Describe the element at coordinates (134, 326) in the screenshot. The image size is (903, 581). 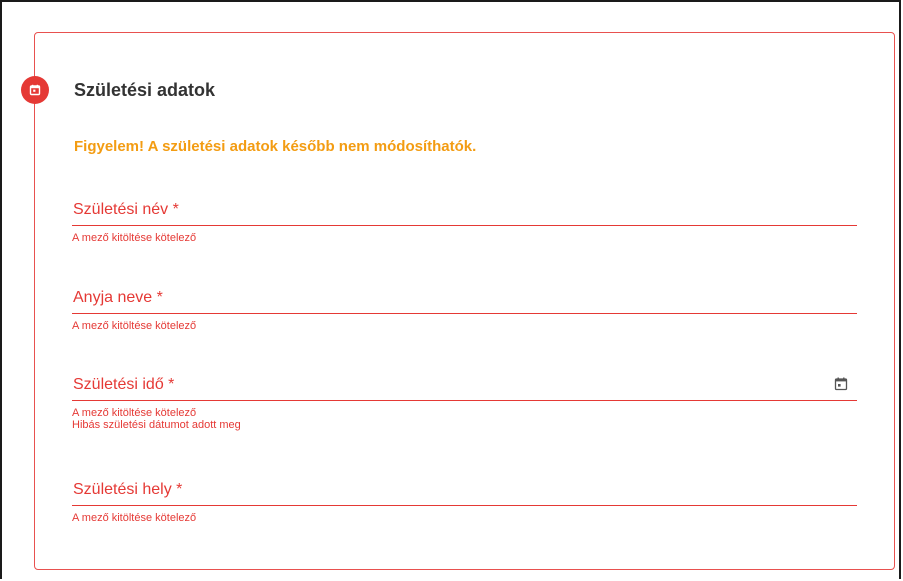
I see `mother-name-error: A mező kitöltése kötelező` at that location.